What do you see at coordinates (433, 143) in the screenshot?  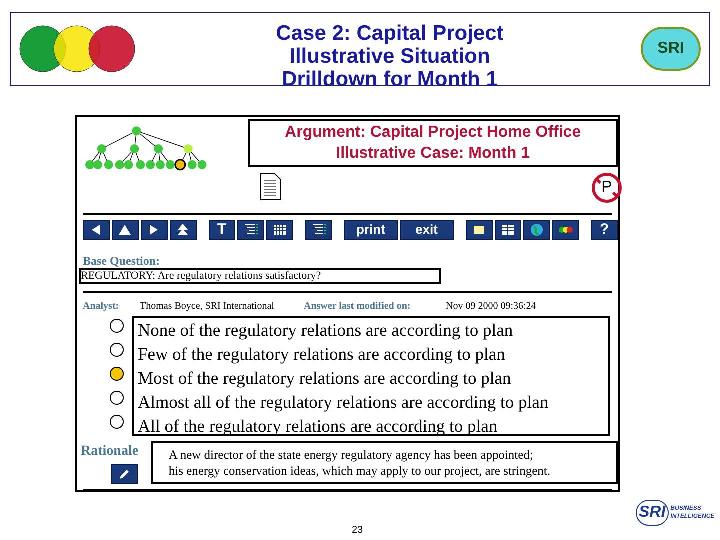 I see `argument-title: Argument: Capital Project Home Office Illustrative Case: Month 1` at bounding box center [433, 143].